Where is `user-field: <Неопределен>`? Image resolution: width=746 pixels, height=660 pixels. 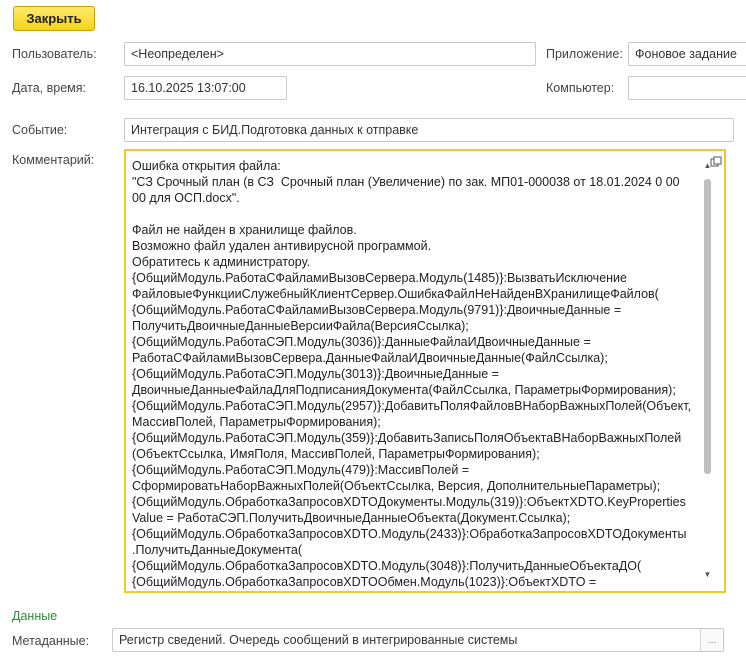
user-field: <Неопределен> is located at coordinates (330, 54).